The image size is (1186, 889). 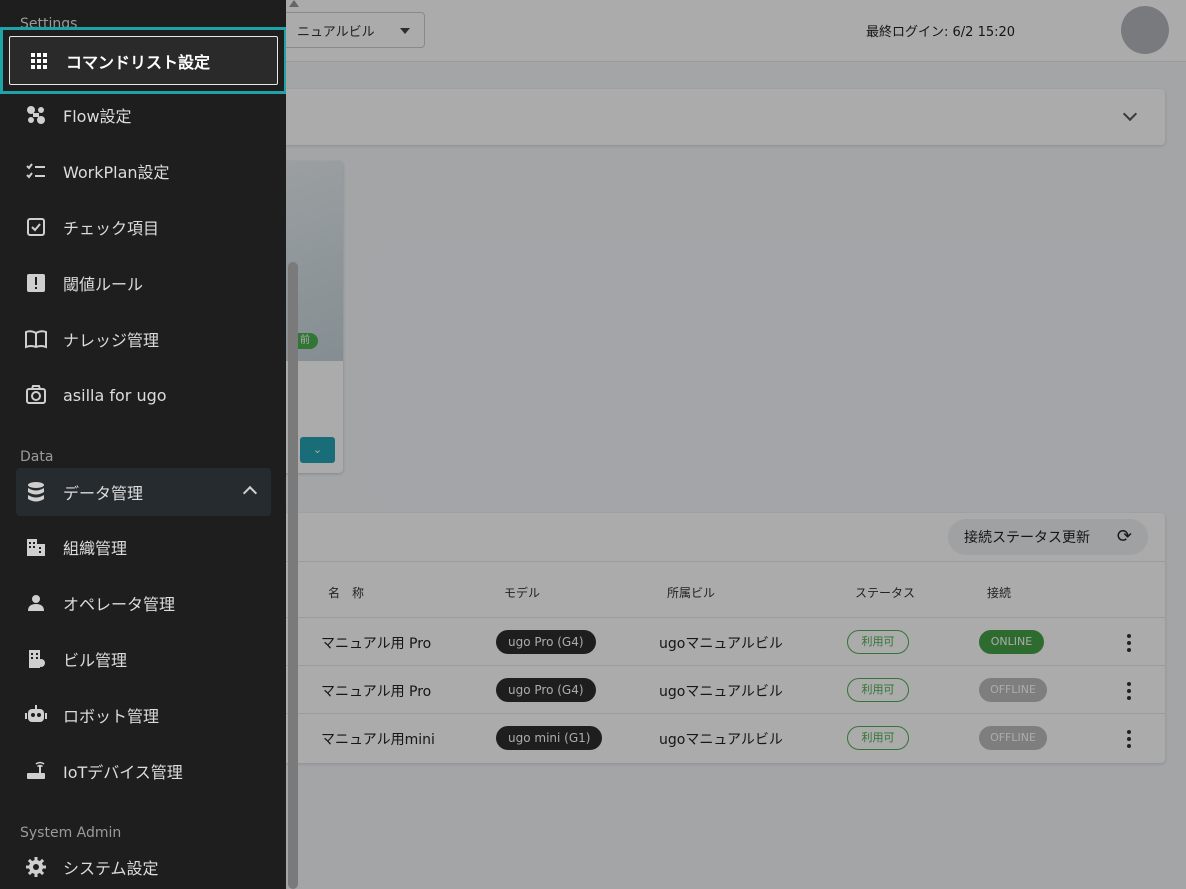 What do you see at coordinates (37, 457) in the screenshot?
I see `section-label-data: Data` at bounding box center [37, 457].